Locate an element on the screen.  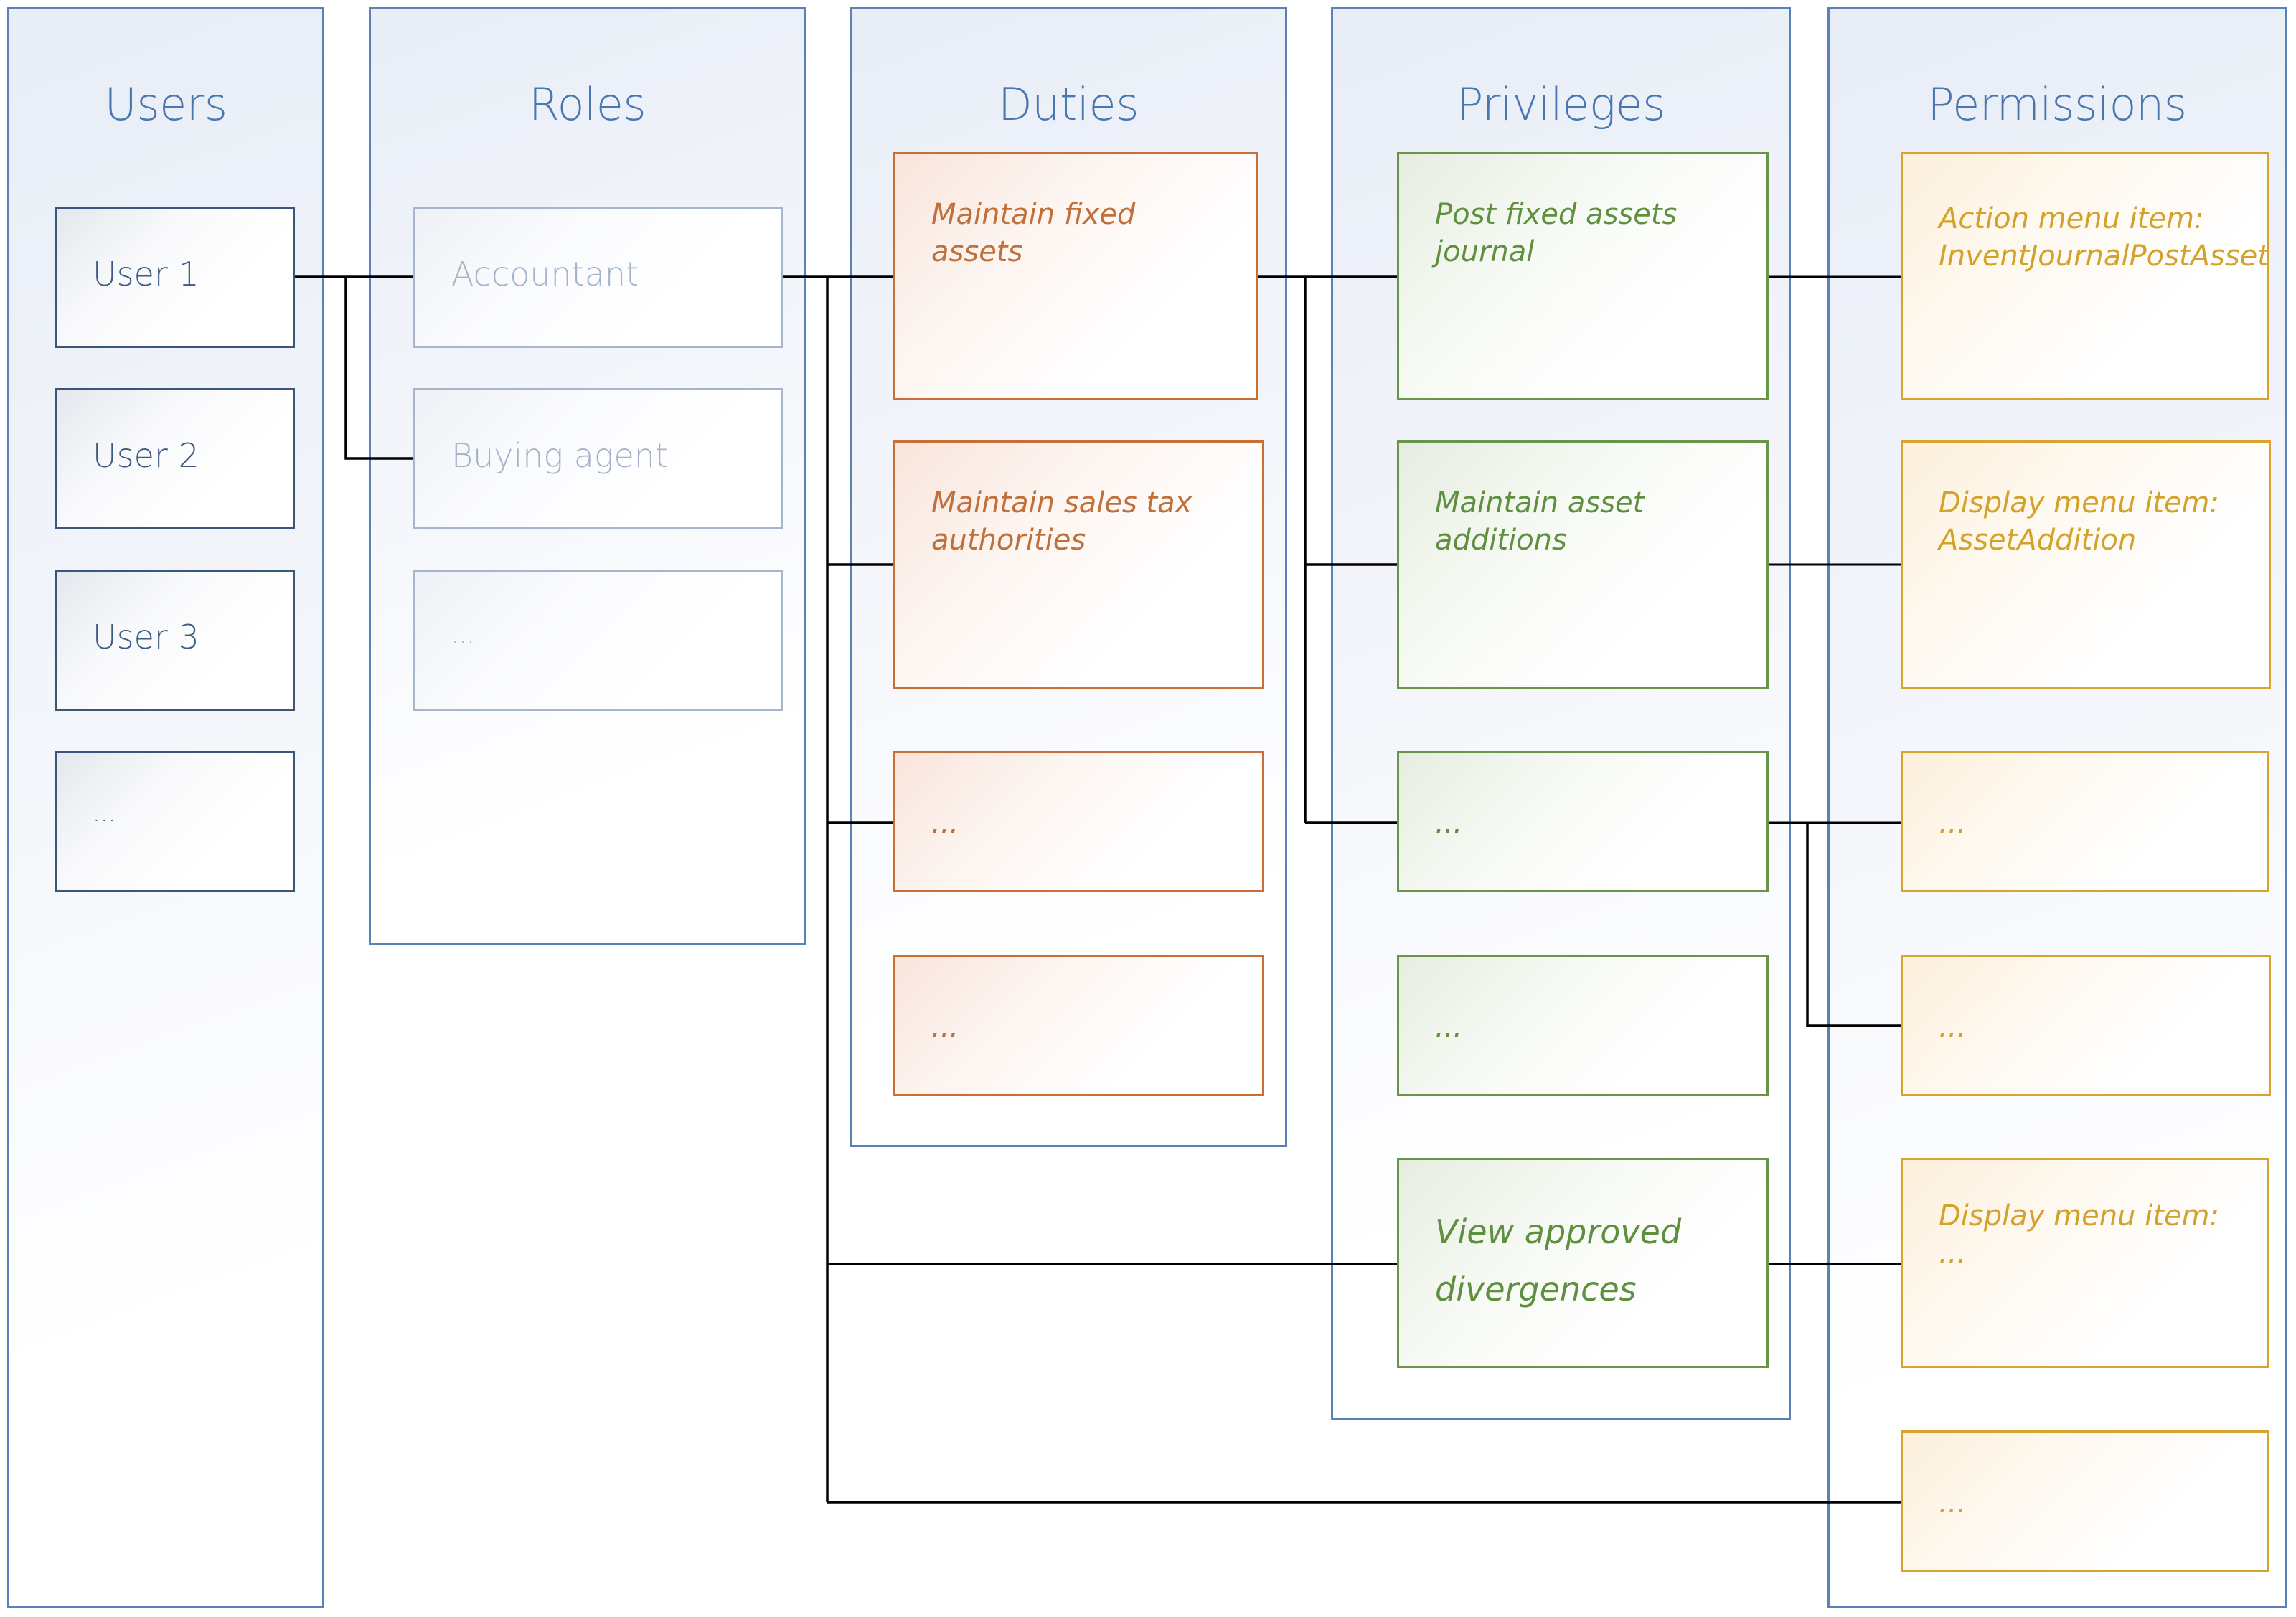
permission-label: Display menu item: AssetAddition is located at coordinates (2079, 521).